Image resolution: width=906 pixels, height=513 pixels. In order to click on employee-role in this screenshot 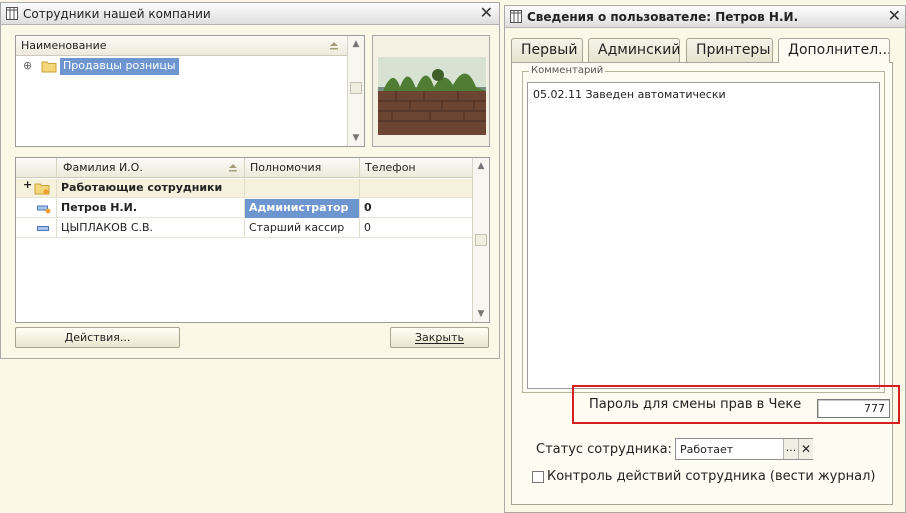, I will do `click(302, 188)`.